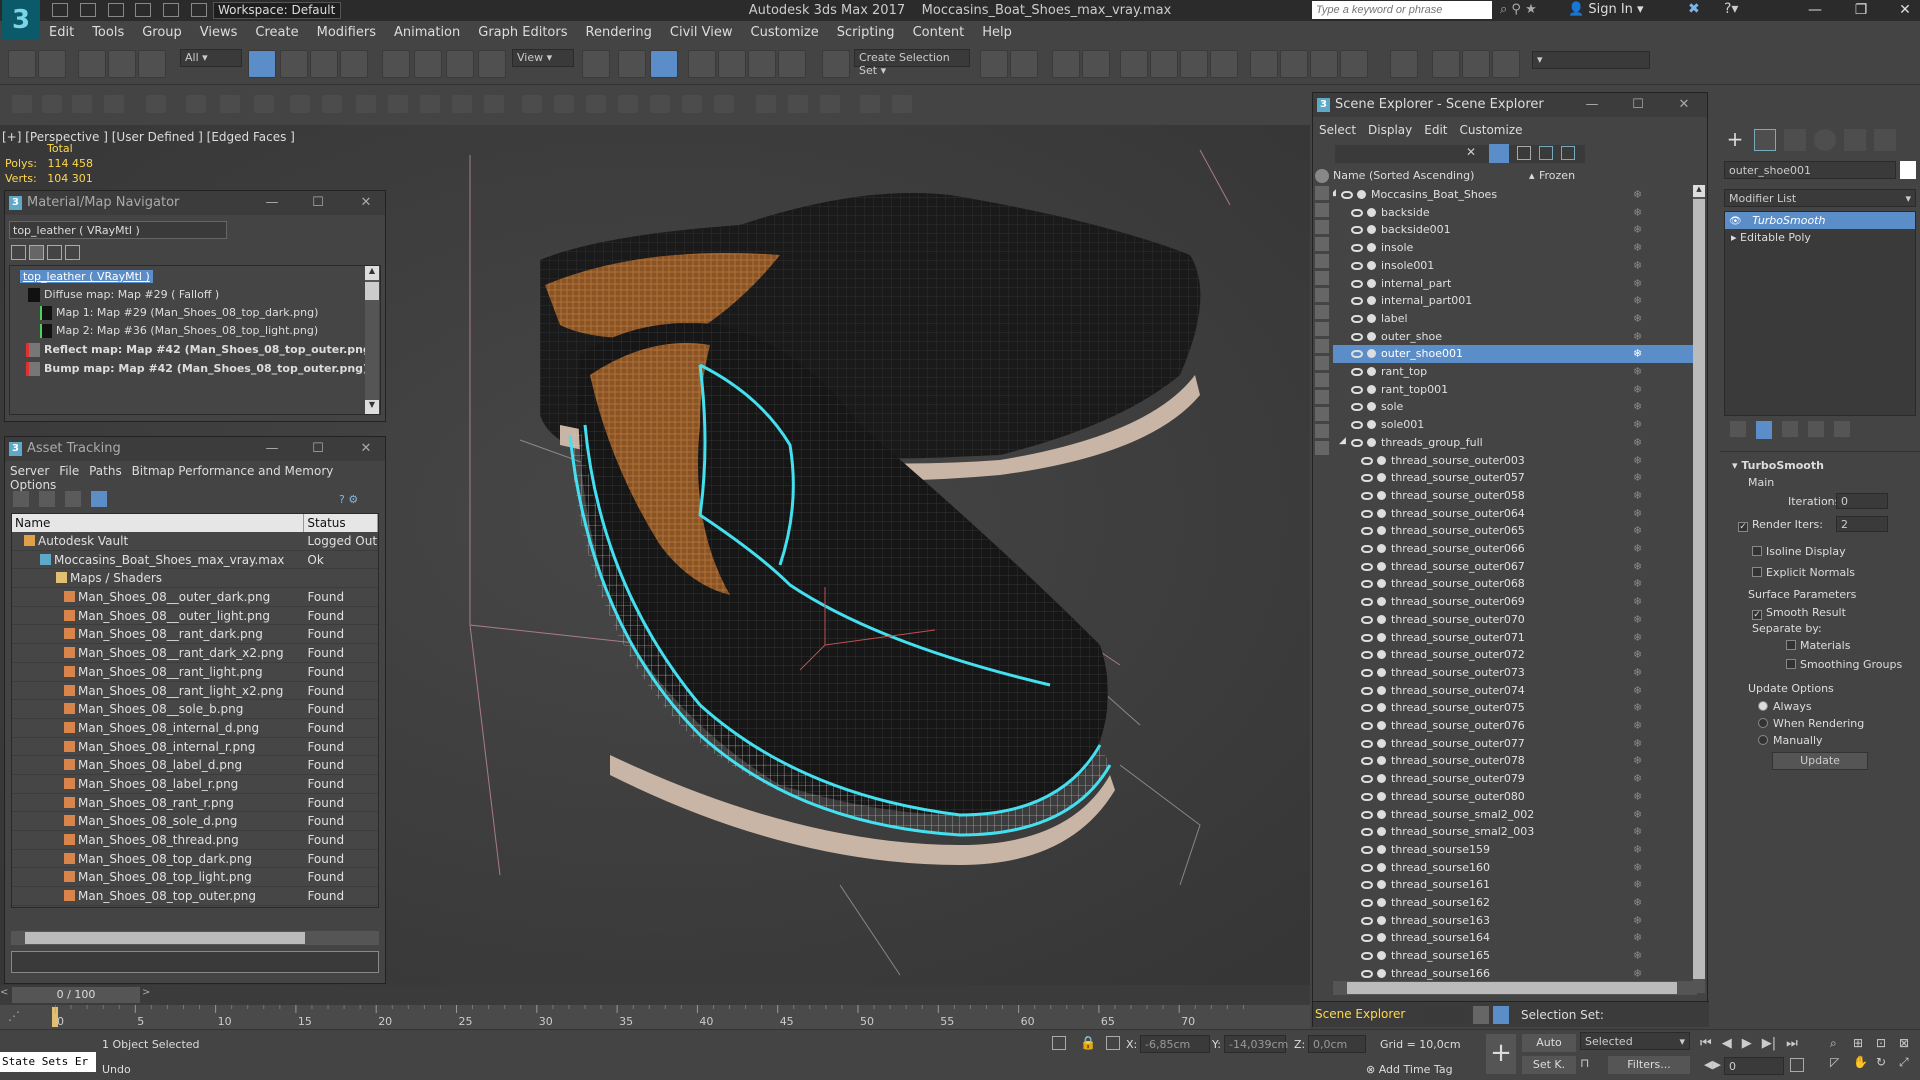 The height and width of the screenshot is (1080, 1920). What do you see at coordinates (1606, 9) in the screenshot?
I see `sign-in-link: 👤 Sign In ▾` at bounding box center [1606, 9].